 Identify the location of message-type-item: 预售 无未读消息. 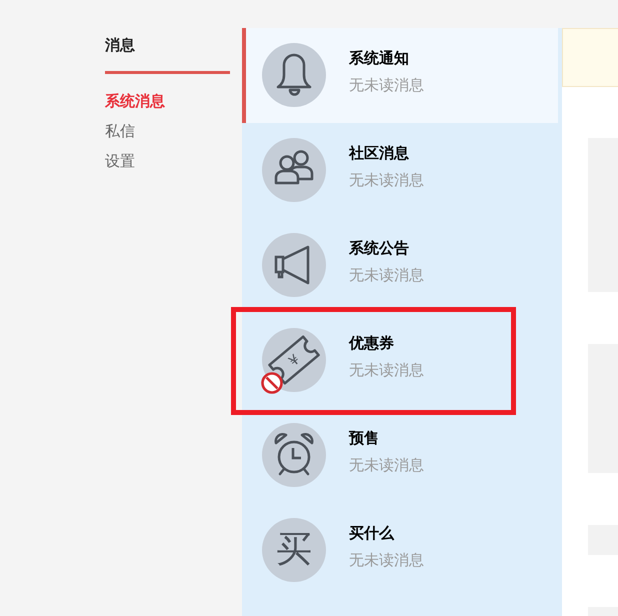
(400, 455).